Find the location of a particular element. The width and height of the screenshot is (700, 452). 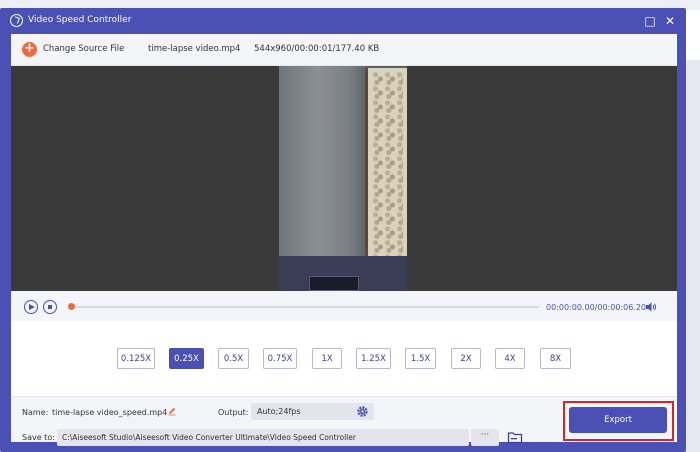

source-file-name: time-lapse video.mp4 is located at coordinates (194, 49).